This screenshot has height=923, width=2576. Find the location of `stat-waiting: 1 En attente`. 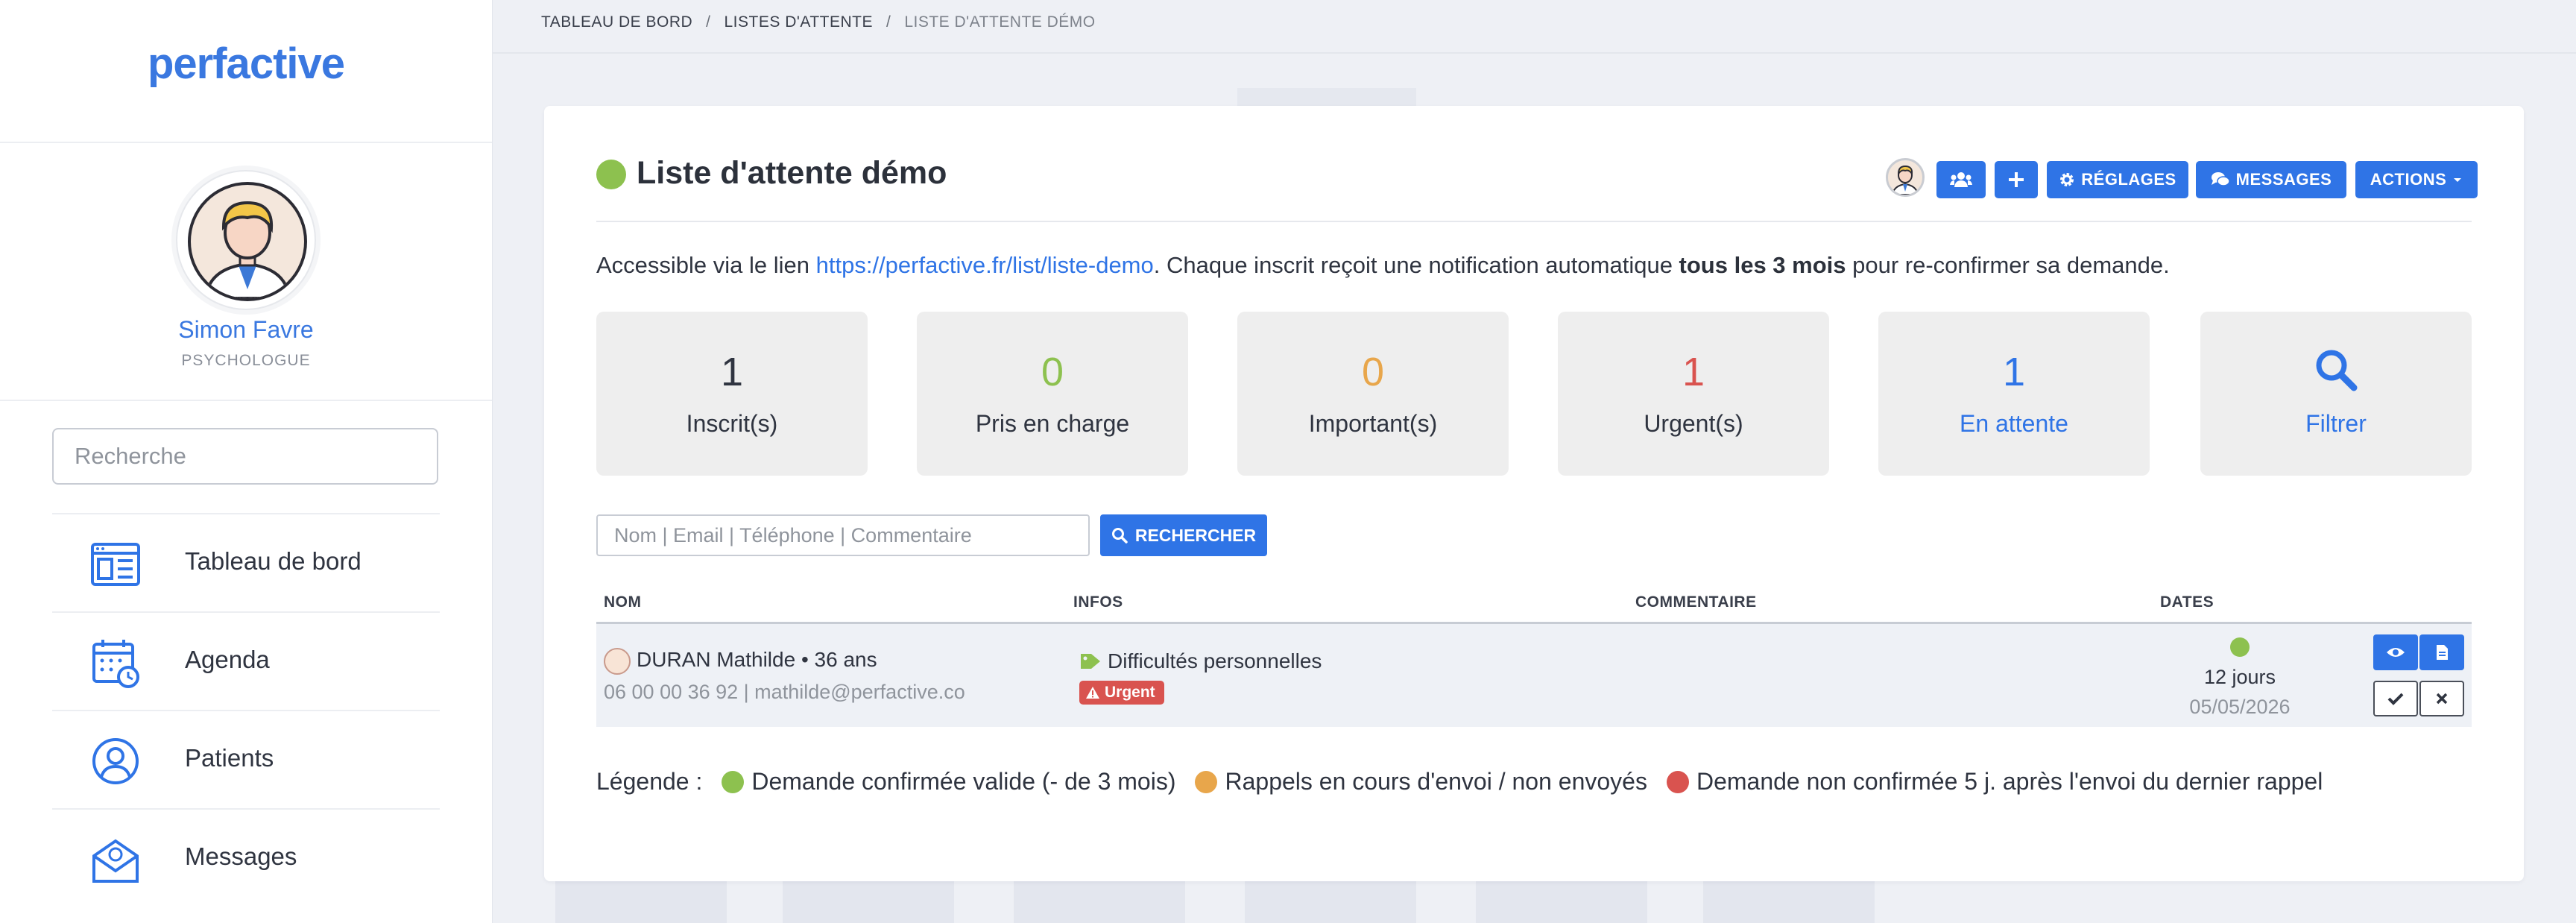

stat-waiting: 1 En attente is located at coordinates (2014, 394).